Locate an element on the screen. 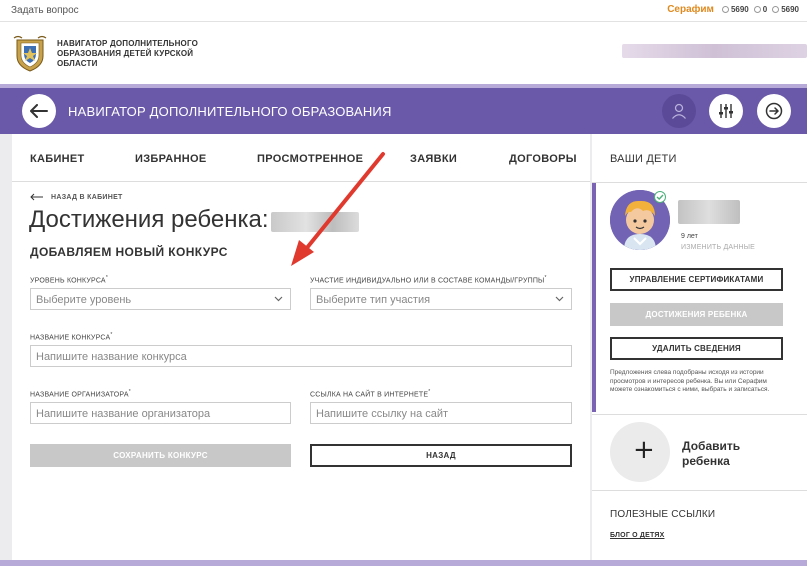  organizer-label: НАЗВАНИЕ ОРГАНИЗАТОРА* is located at coordinates (80, 394).